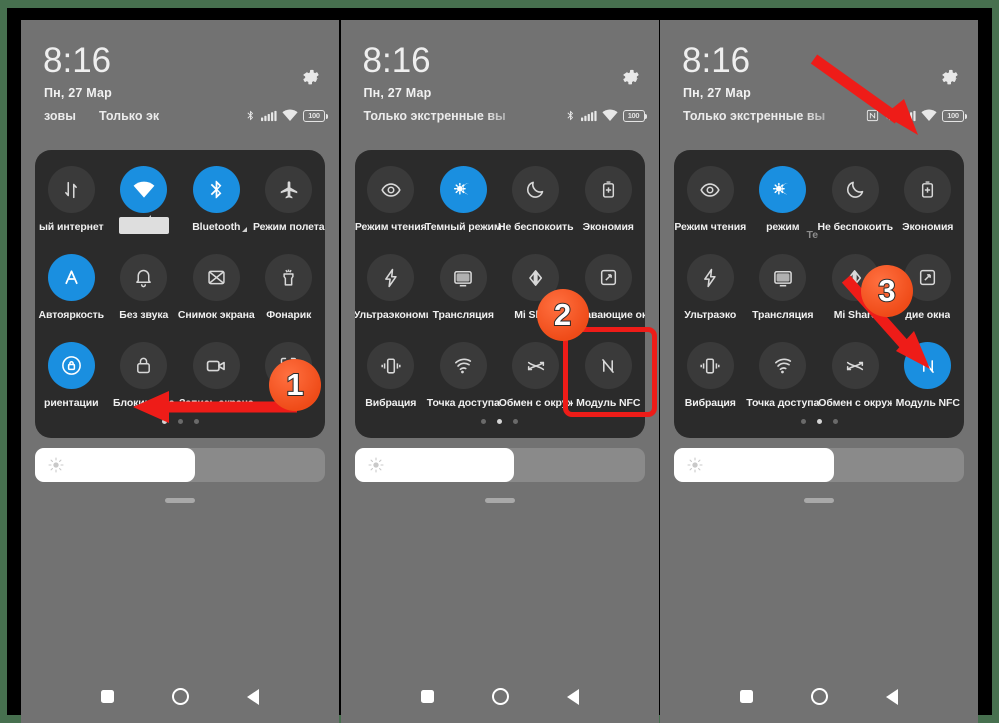  What do you see at coordinates (289, 277) in the screenshot?
I see `flashlight-icon` at bounding box center [289, 277].